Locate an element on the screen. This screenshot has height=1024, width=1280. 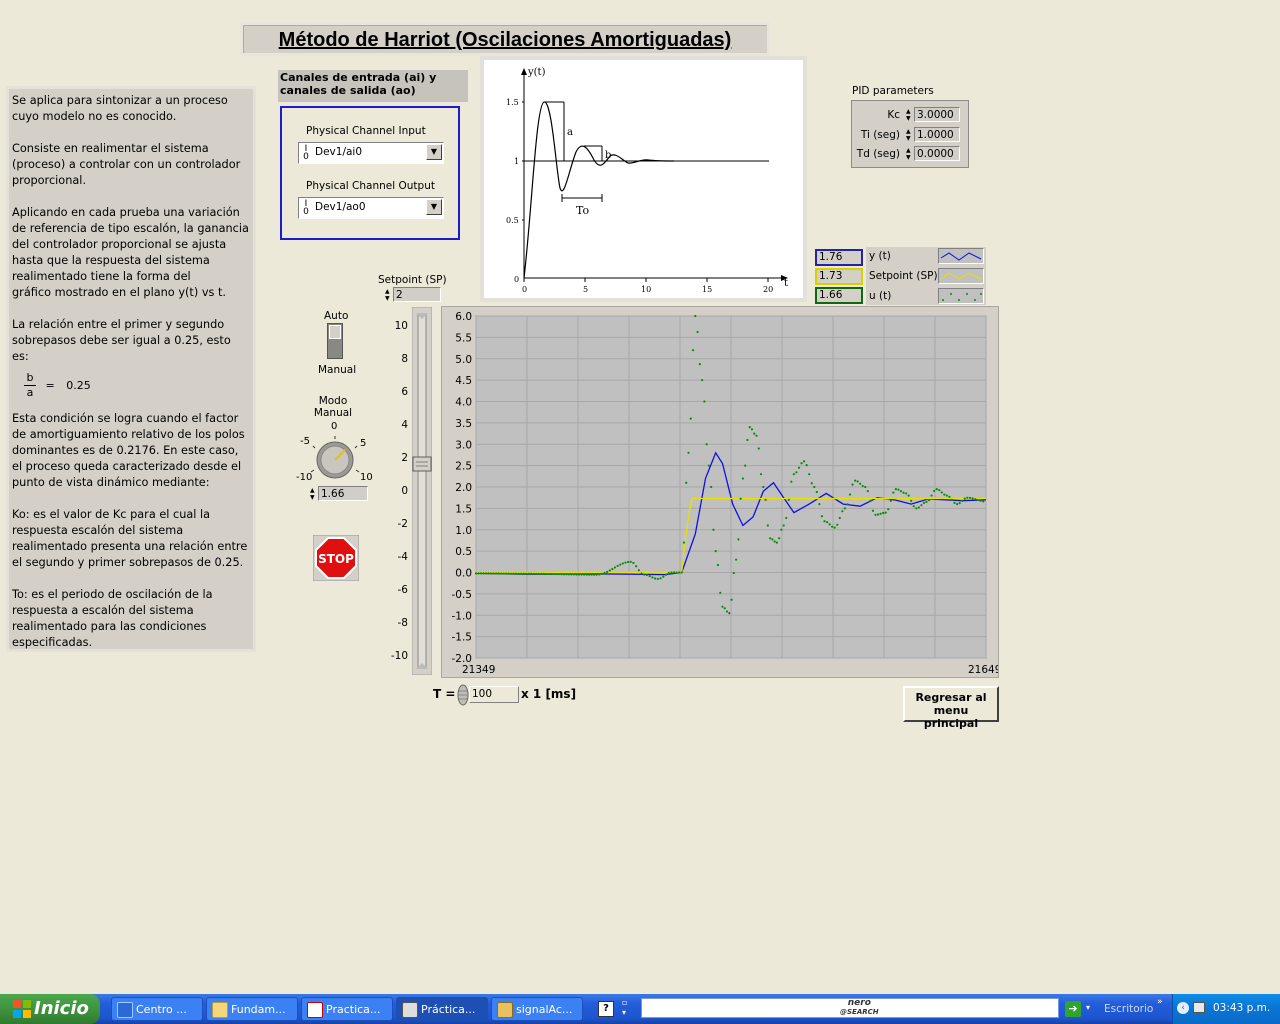
y-tick-label: 4.0 is located at coordinates (463, 403).